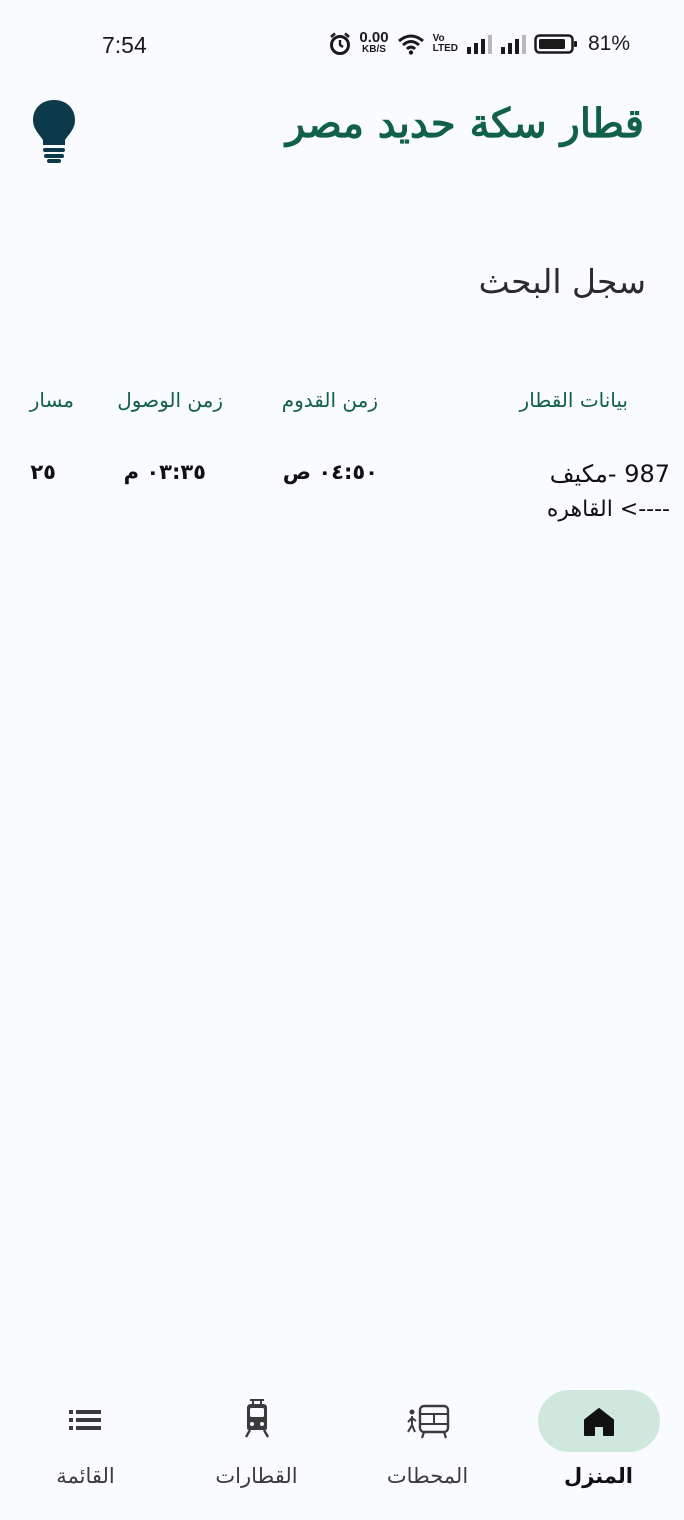 This screenshot has width=684, height=1520. Describe the element at coordinates (598, 1476) in the screenshot. I see `nav-label-home: المنزل` at that location.